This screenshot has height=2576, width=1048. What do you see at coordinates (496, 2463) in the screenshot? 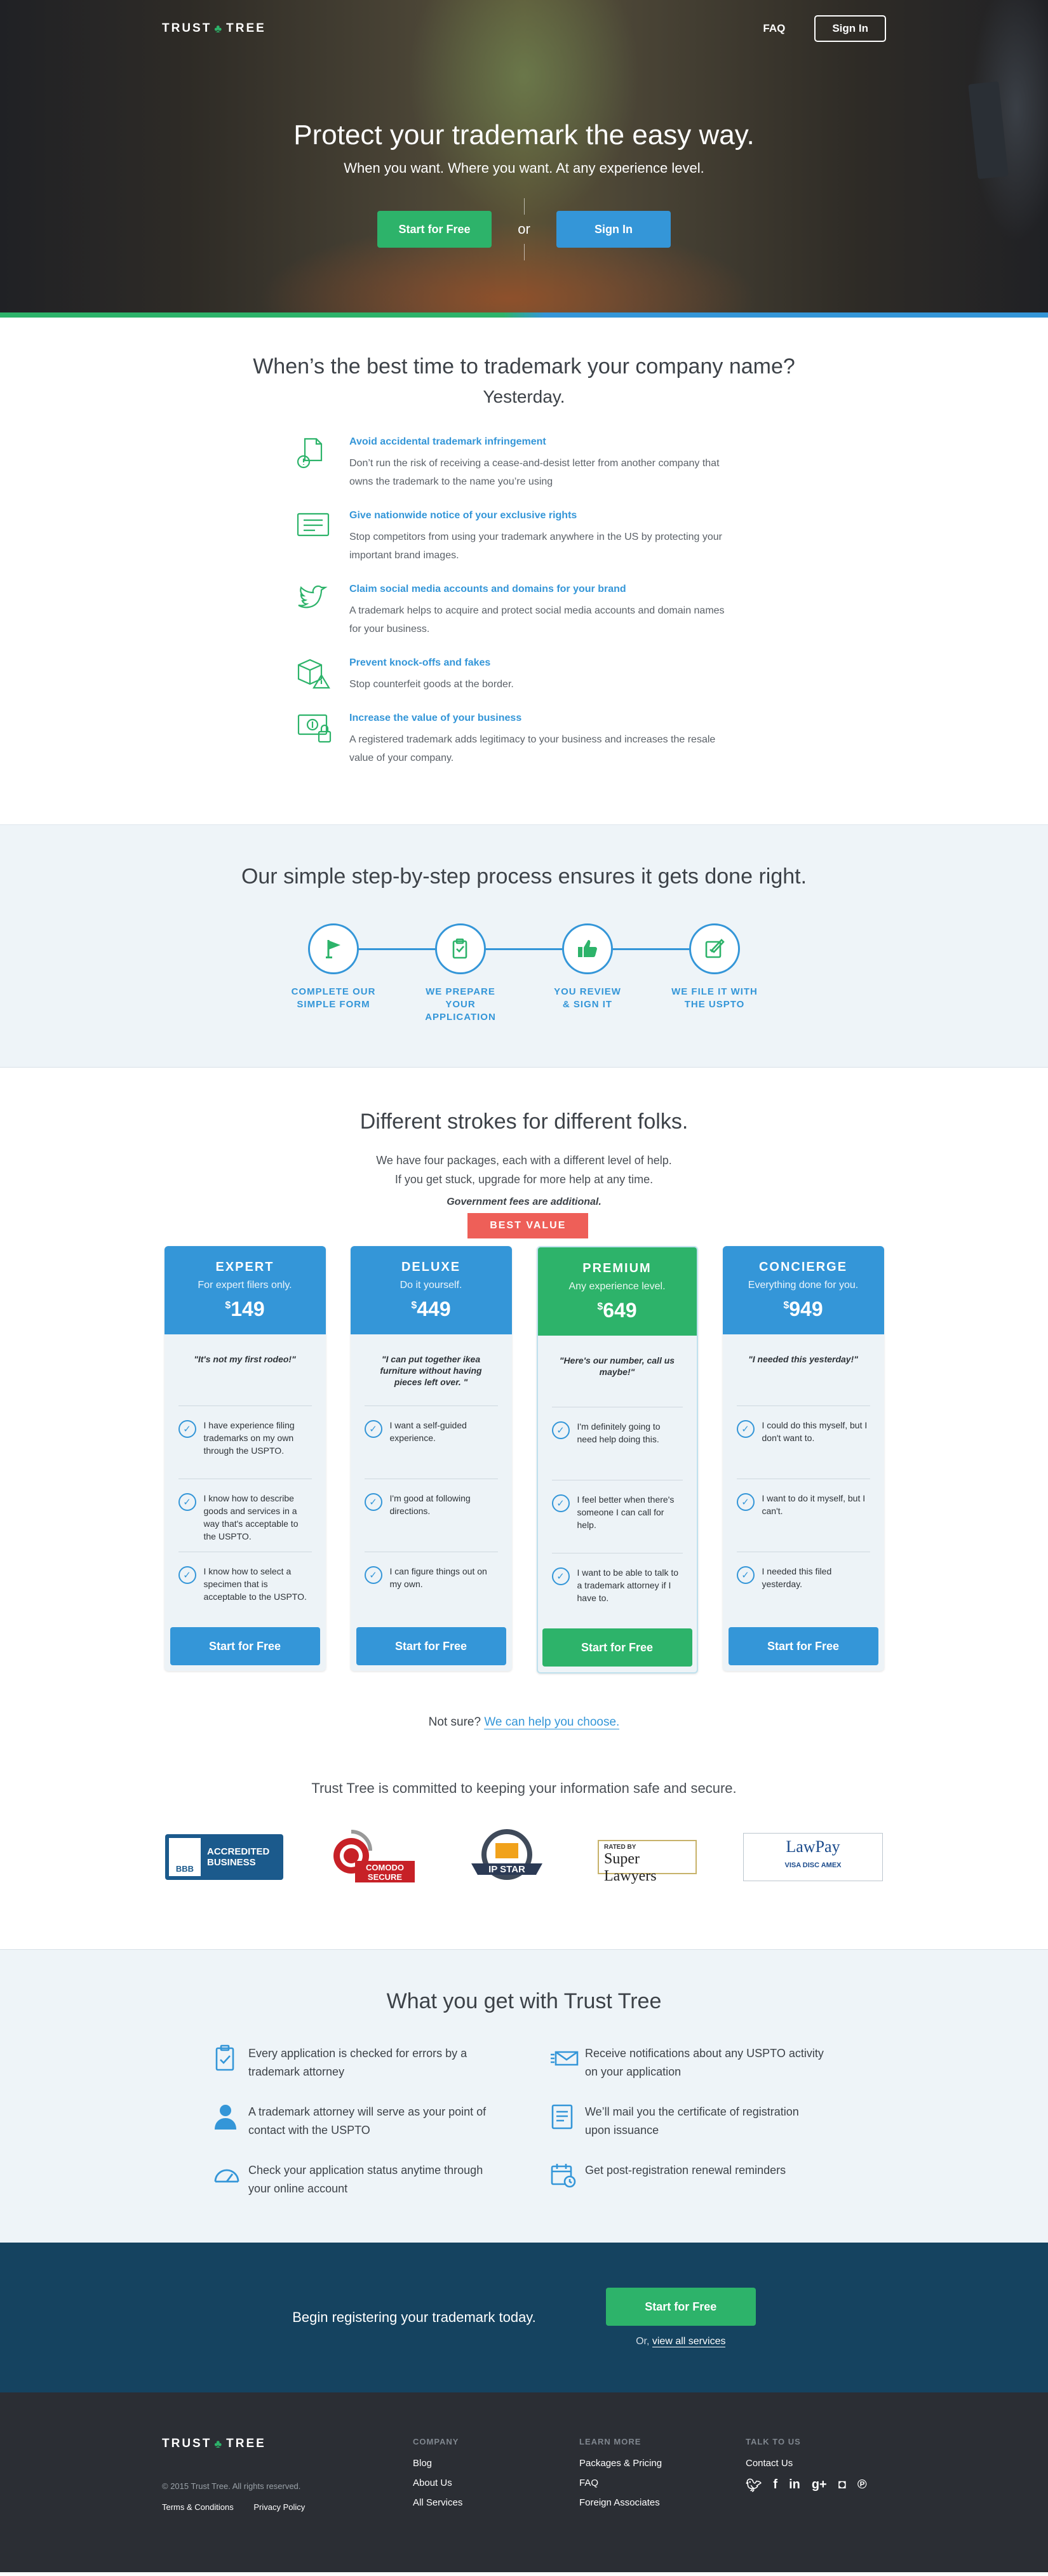
I see `footer-link-blog: Blog` at bounding box center [496, 2463].